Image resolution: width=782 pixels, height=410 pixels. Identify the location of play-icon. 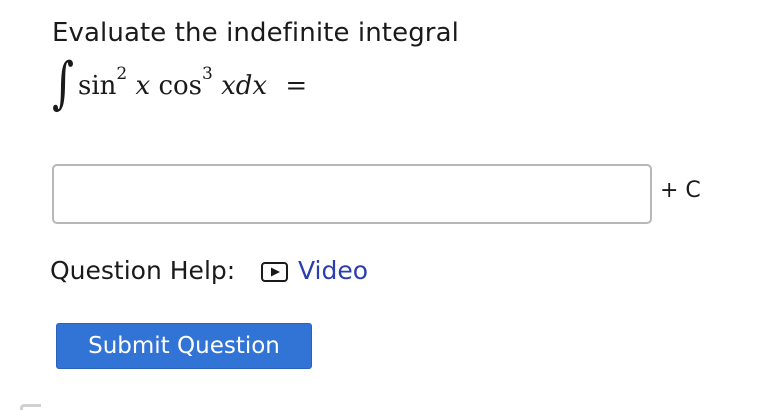
(275, 271).